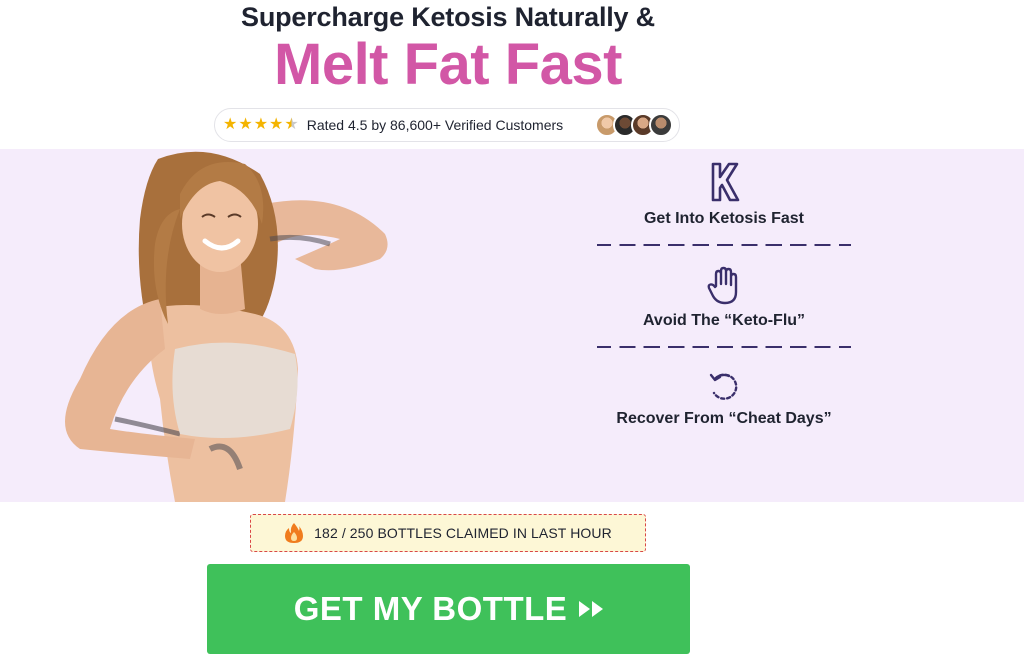  Describe the element at coordinates (291, 124) in the screenshot. I see `half-star-icon: ★` at that location.